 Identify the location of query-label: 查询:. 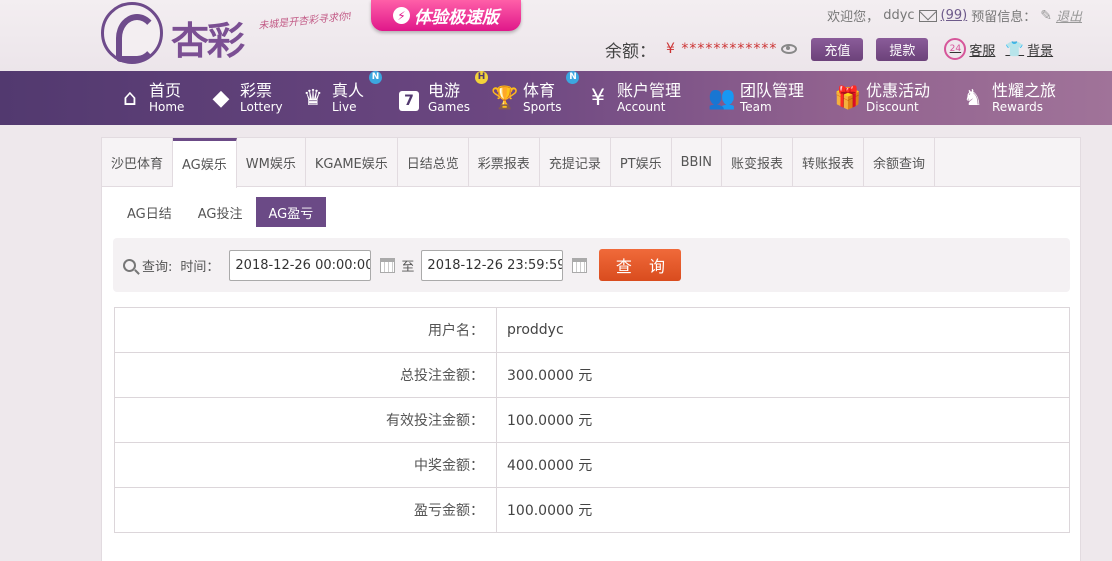
(157, 267).